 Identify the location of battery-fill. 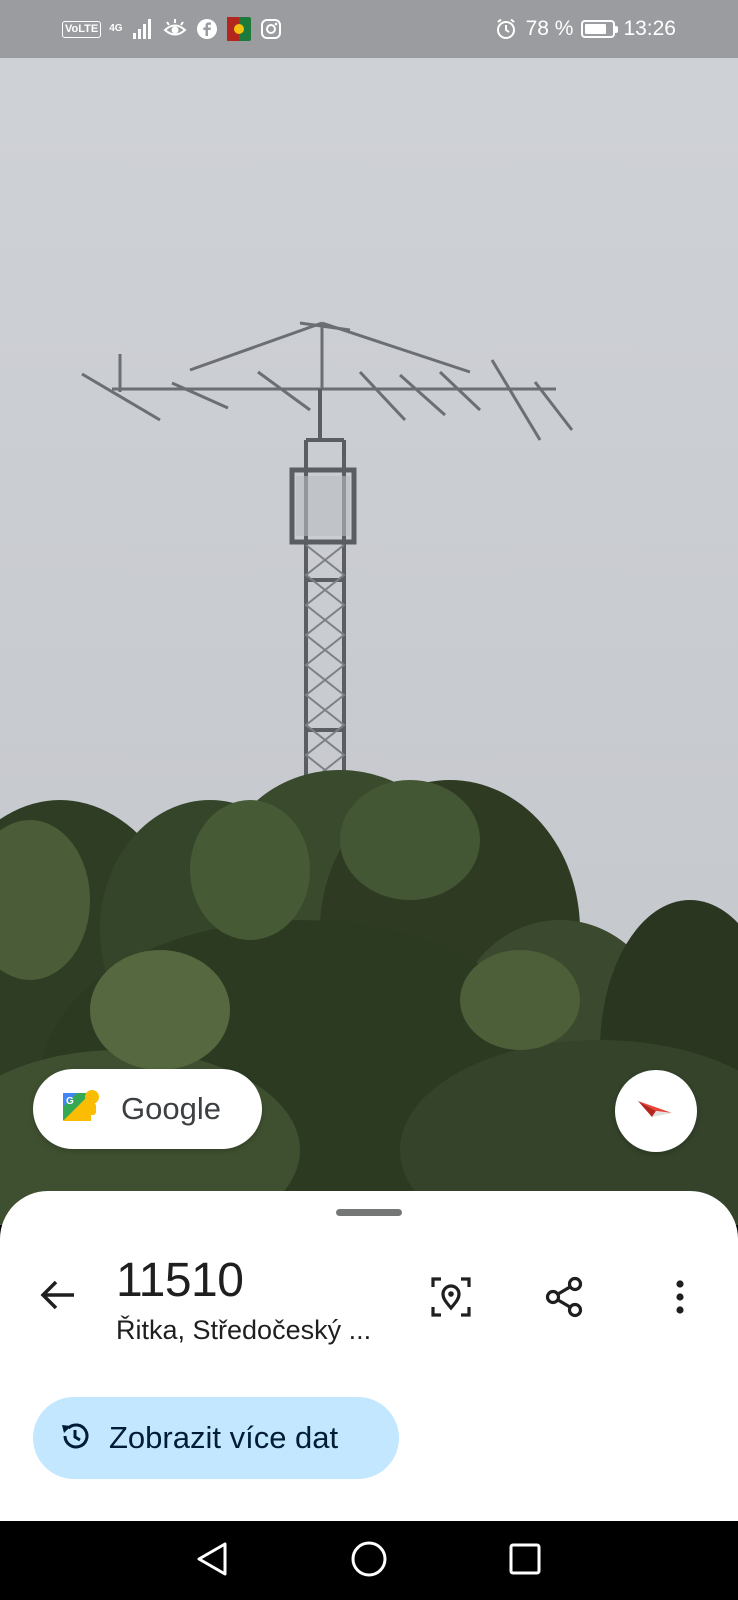
(595, 29).